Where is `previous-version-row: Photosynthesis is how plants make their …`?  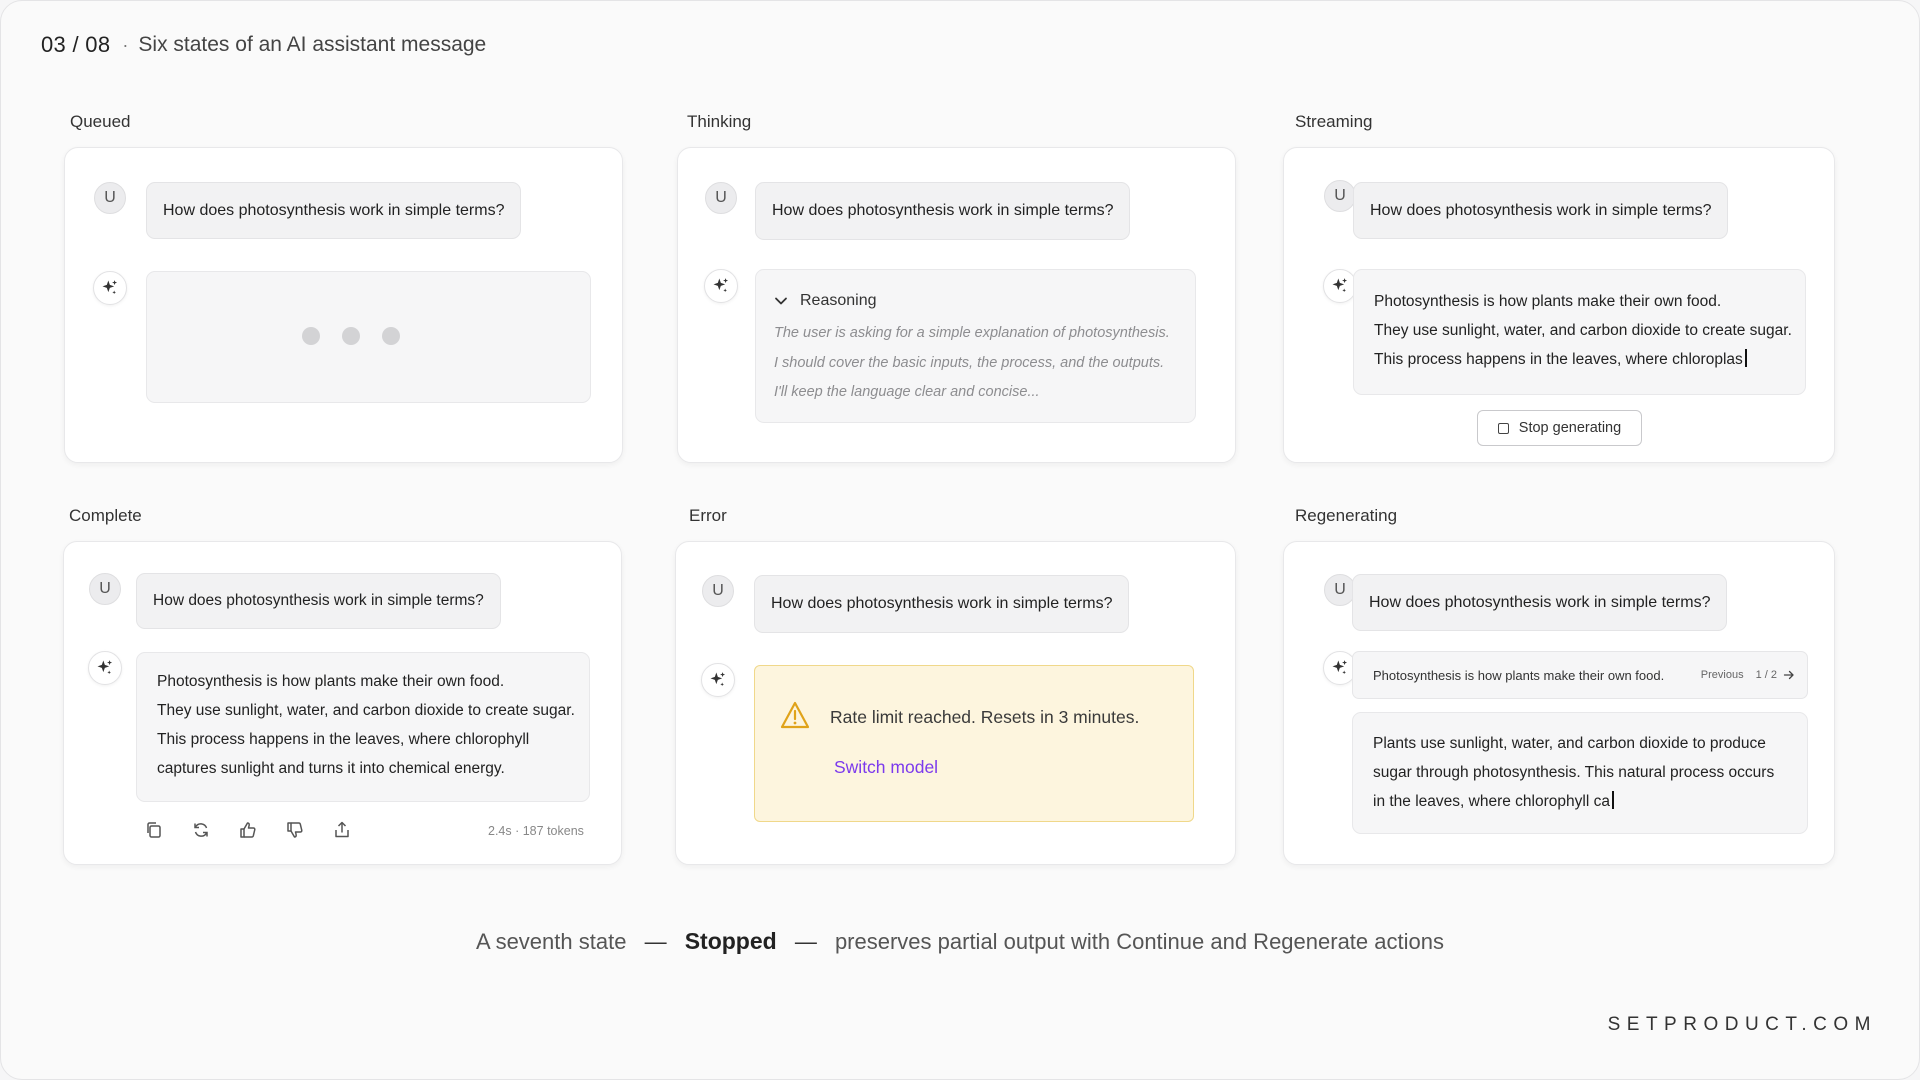
previous-version-row: Photosynthesis is how plants make their … is located at coordinates (1580, 675).